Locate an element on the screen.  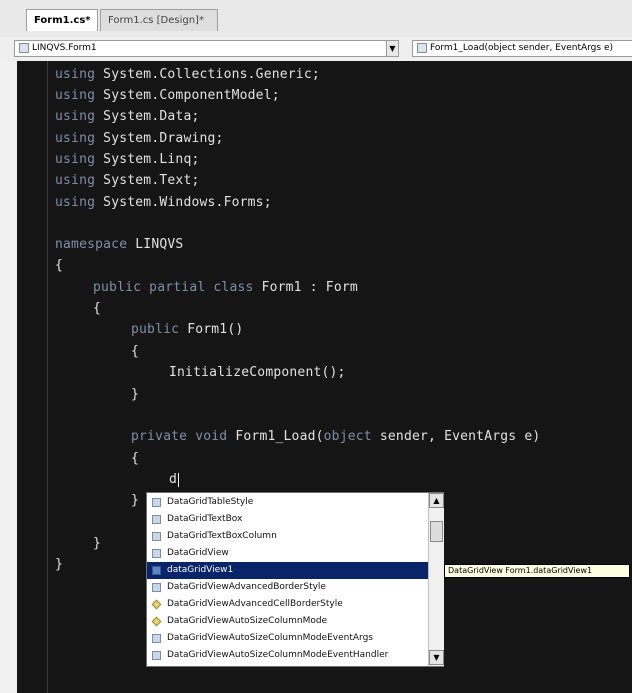
completion-item: DataGridTableStyle is located at coordinates (287, 502).